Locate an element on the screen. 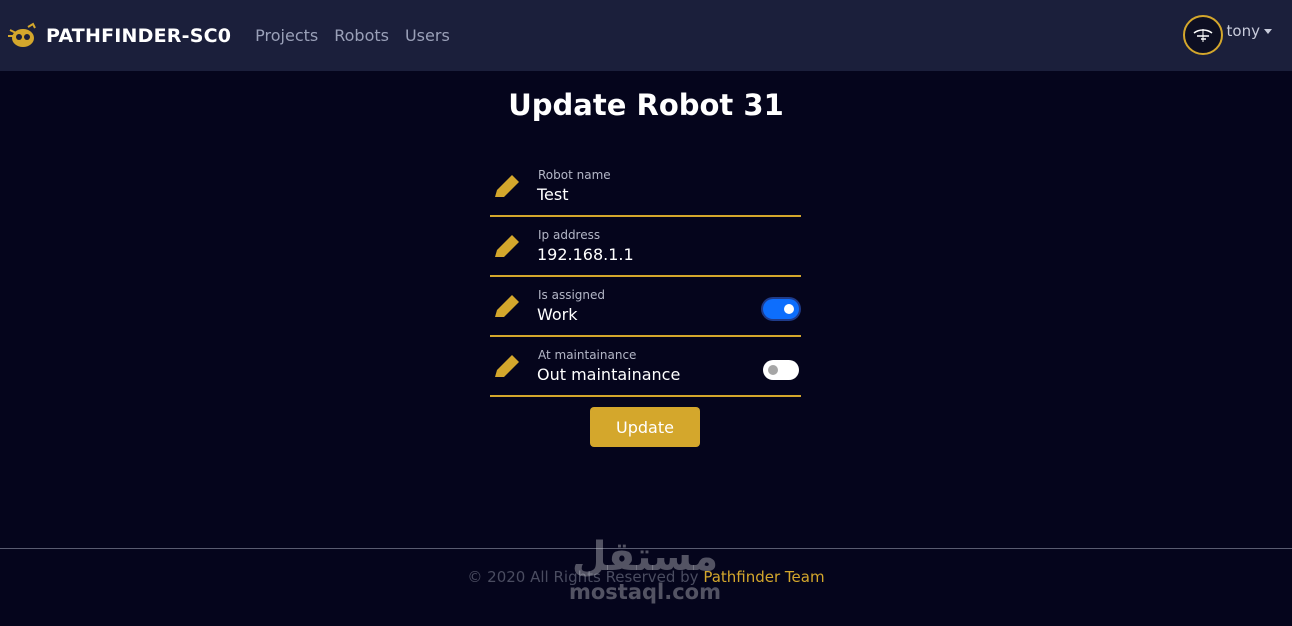 The width and height of the screenshot is (1292, 626). user-name: tony is located at coordinates (1243, 31).